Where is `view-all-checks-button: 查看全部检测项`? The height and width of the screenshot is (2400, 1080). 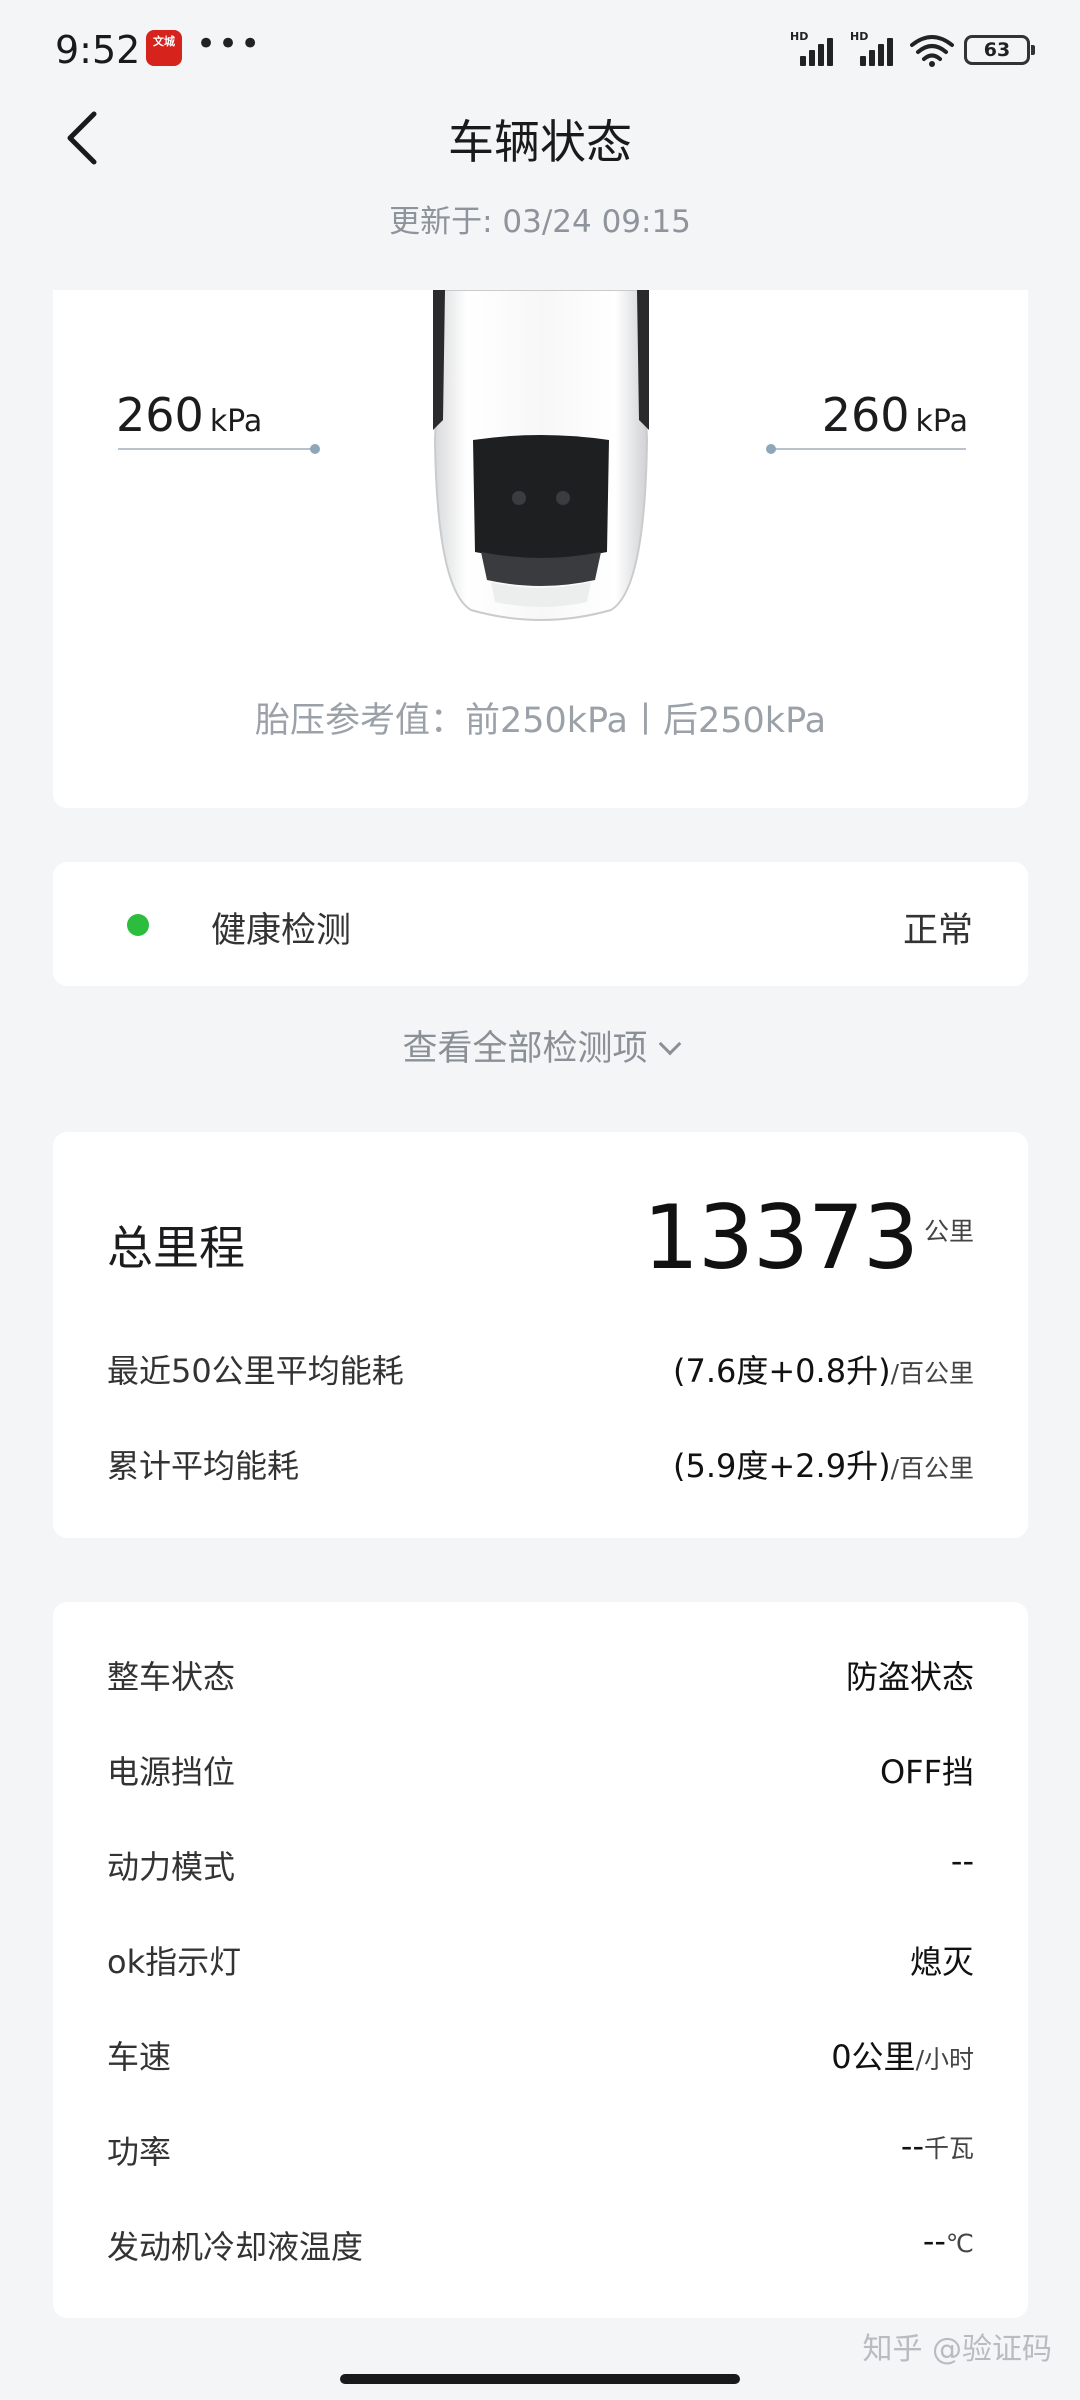
view-all-checks-button: 查看全部检测项 is located at coordinates (540, 1045).